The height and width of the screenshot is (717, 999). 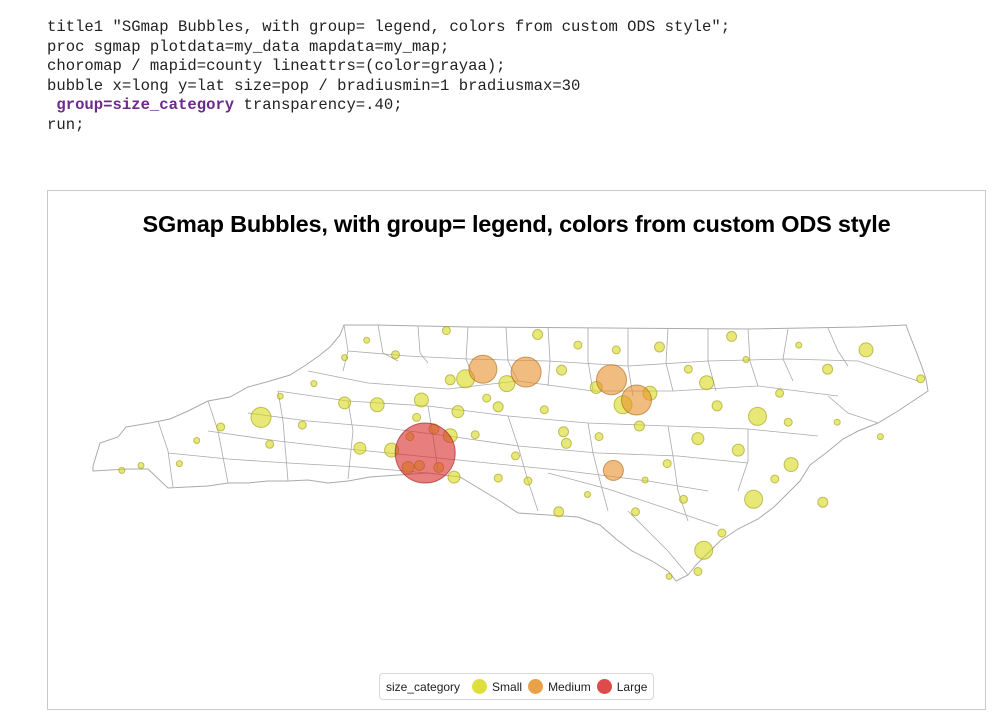 What do you see at coordinates (604, 686) in the screenshot?
I see `legend-swatch-large-icon` at bounding box center [604, 686].